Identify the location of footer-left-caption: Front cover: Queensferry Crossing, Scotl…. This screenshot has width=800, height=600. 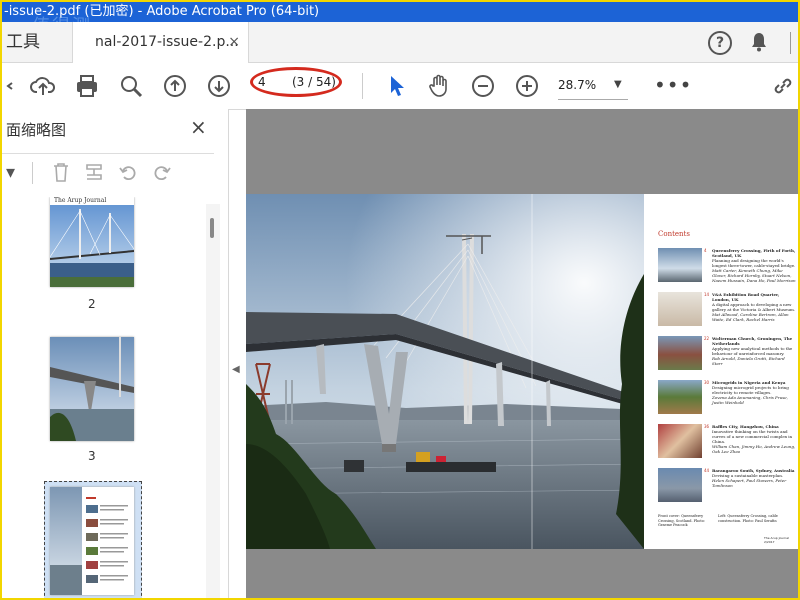
(682, 520).